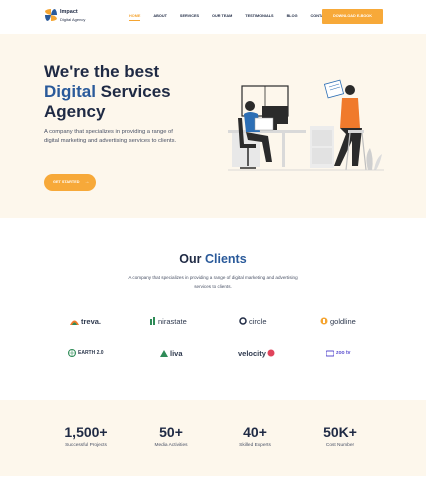  I want to click on client-name: goldline, so click(343, 321).